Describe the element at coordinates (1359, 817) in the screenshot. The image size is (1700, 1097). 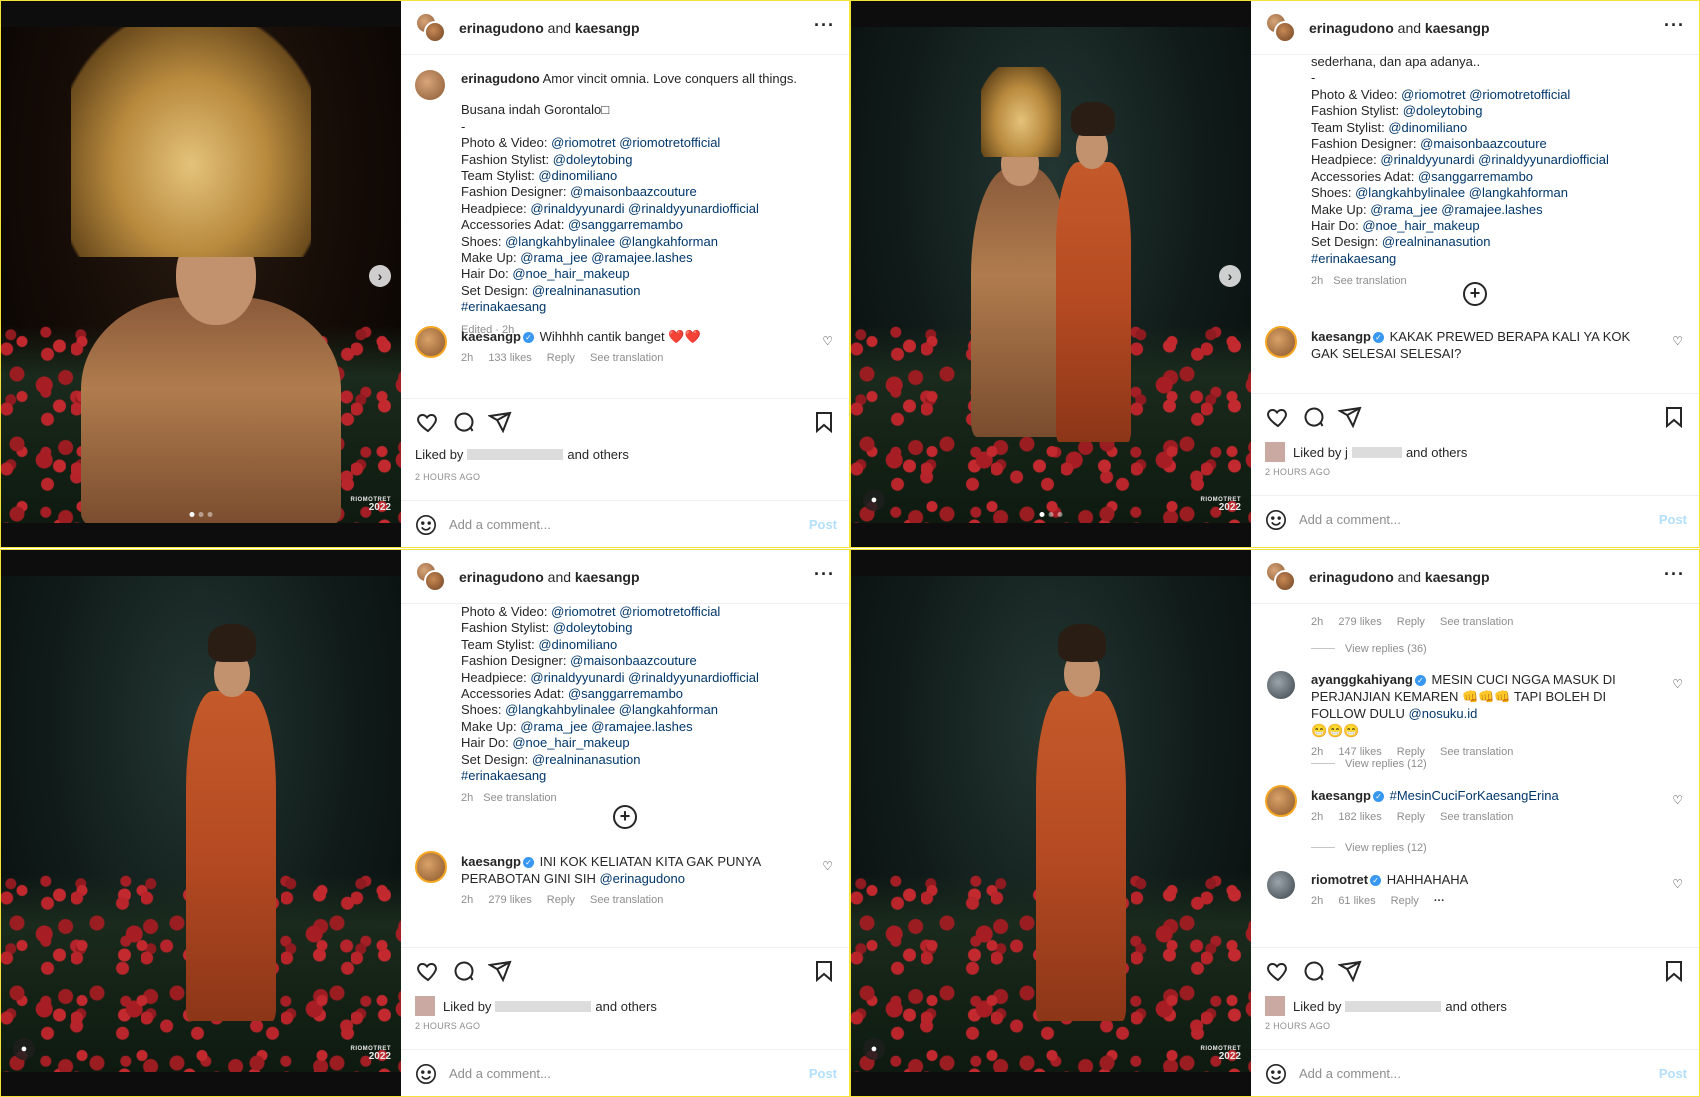
I see `likes-count: 182 likes` at that location.